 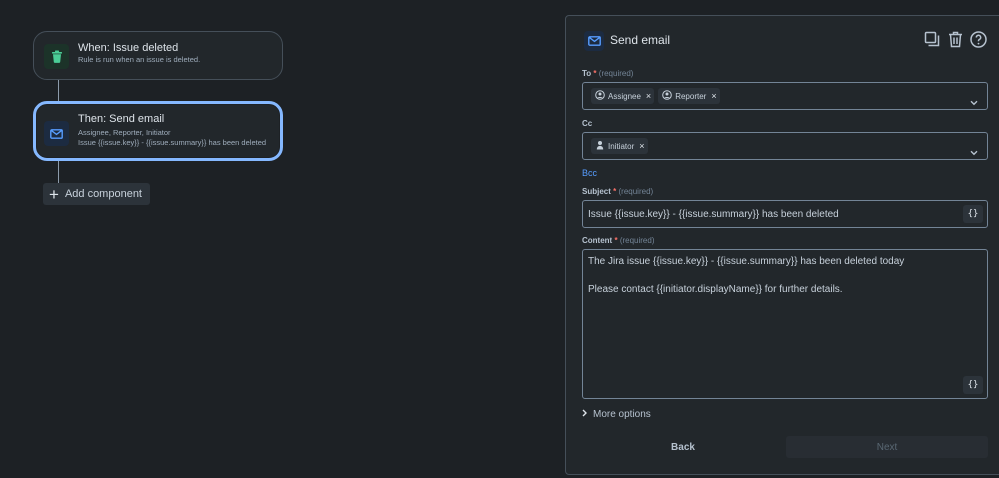 What do you see at coordinates (596, 191) in the screenshot?
I see `subject-label-text: Subject` at bounding box center [596, 191].